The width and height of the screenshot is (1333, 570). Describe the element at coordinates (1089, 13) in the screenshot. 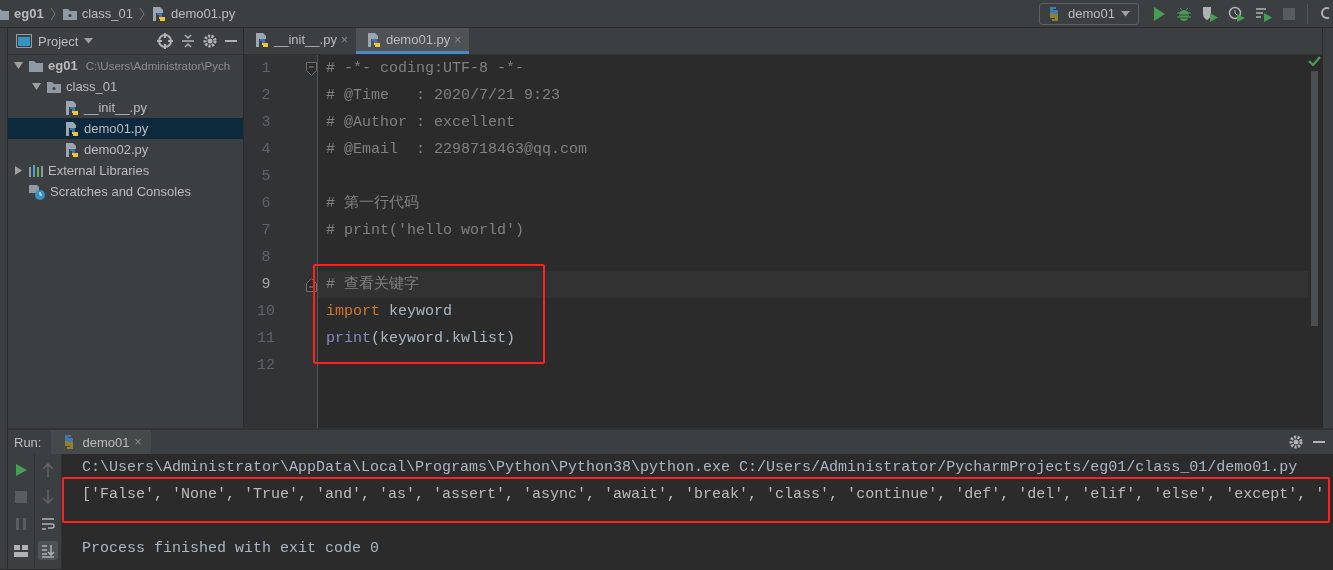

I see `run-configuration-dropdown: demo01` at that location.